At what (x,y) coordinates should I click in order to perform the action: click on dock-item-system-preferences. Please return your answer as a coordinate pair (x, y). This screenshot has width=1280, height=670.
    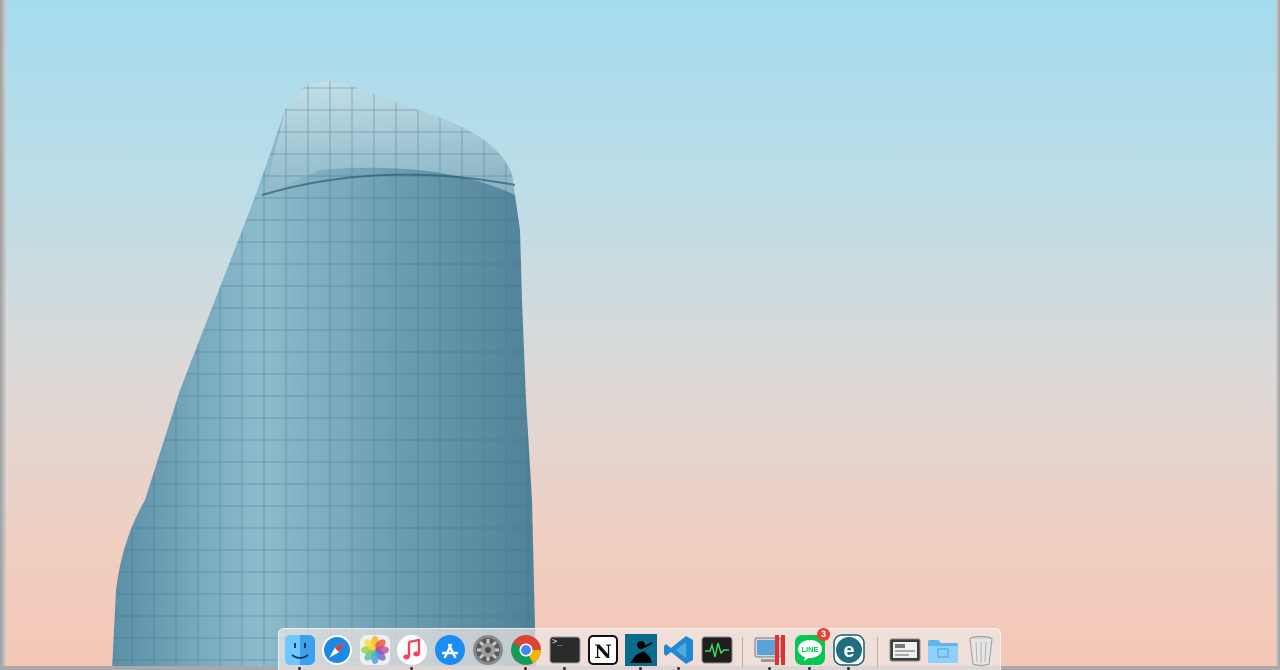
    Looking at the image, I should click on (488, 650).